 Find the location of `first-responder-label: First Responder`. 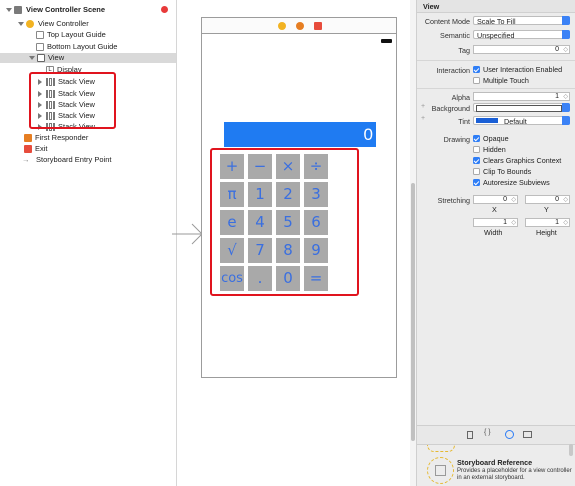

first-responder-label: First Responder is located at coordinates (62, 137).